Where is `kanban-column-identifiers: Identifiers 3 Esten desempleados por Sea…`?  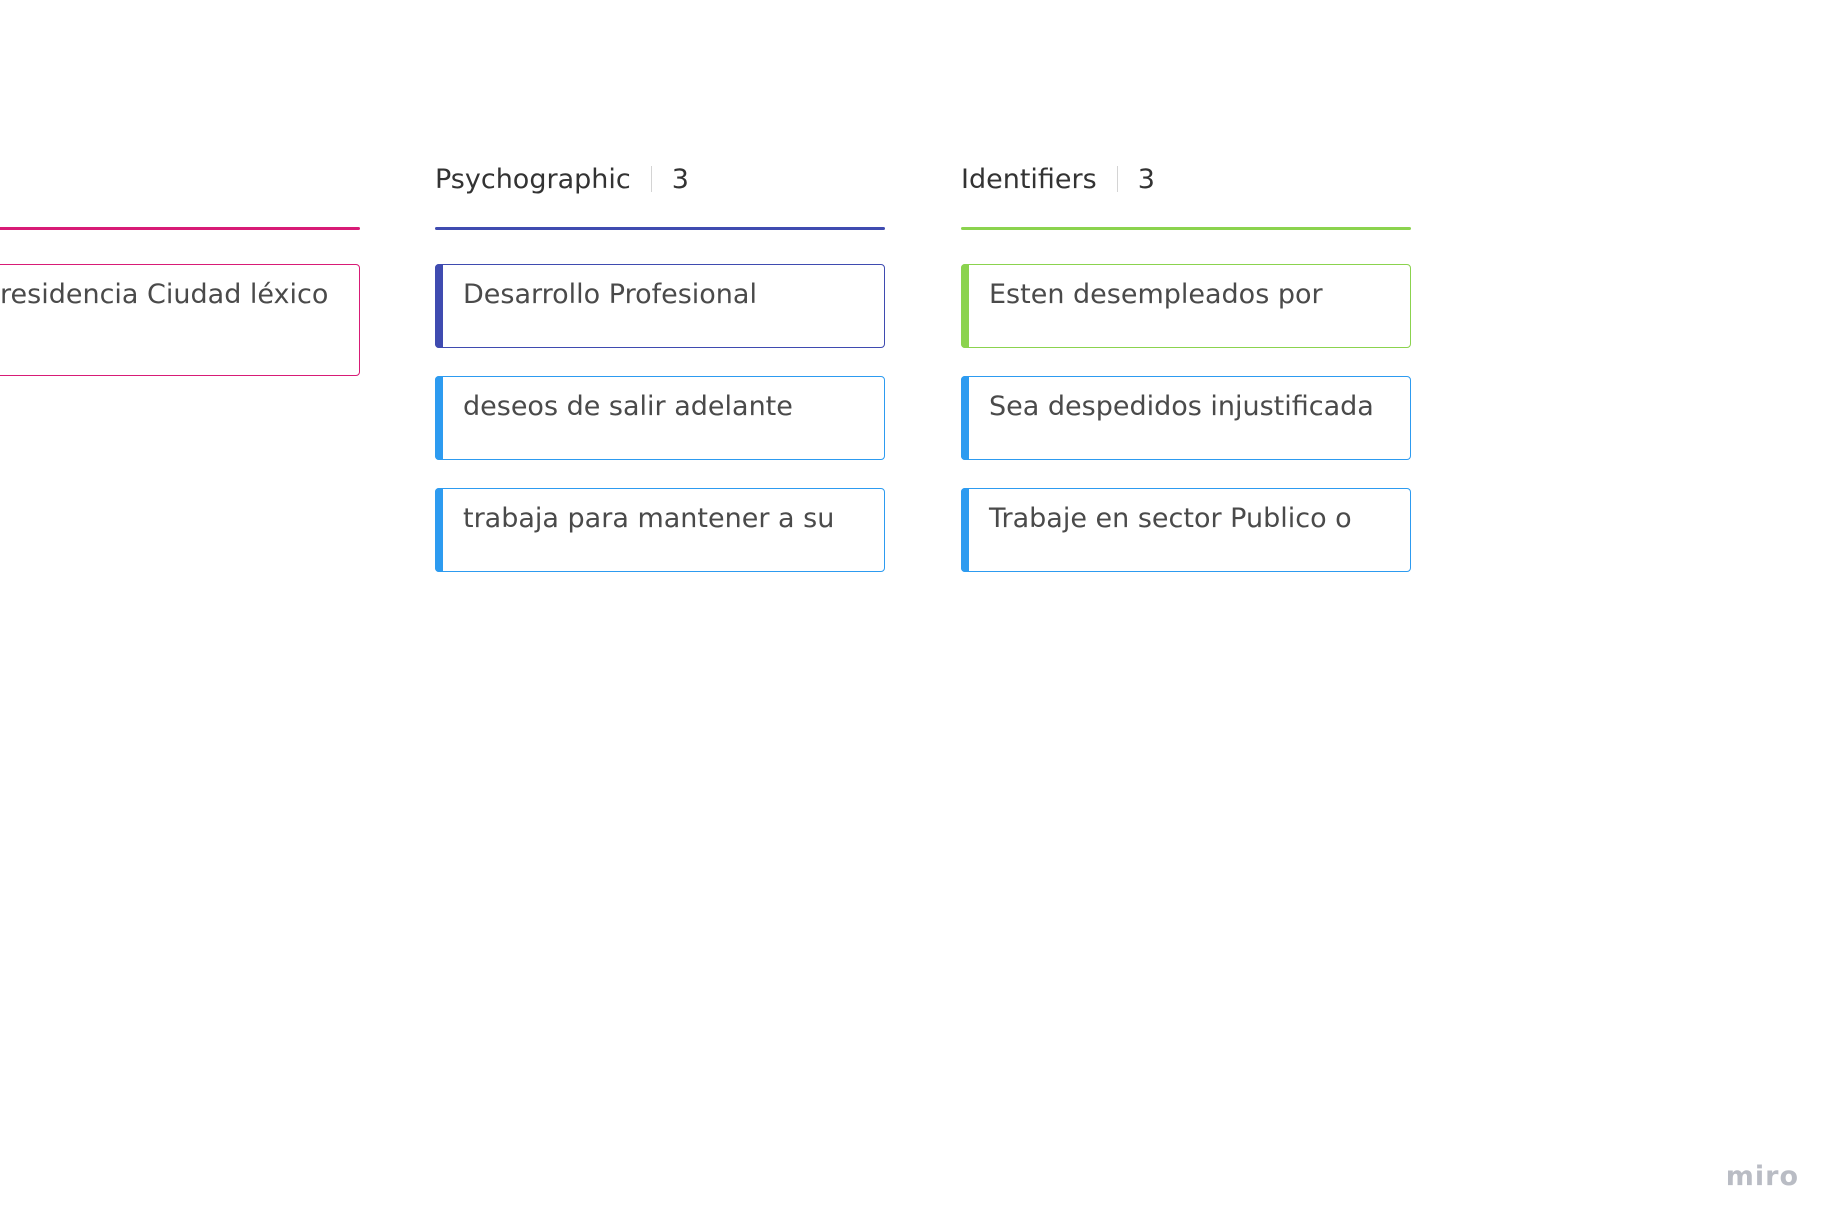
kanban-column-identifiers: Identifiers 3 Esten desempleados por Sea… is located at coordinates (1186, 380).